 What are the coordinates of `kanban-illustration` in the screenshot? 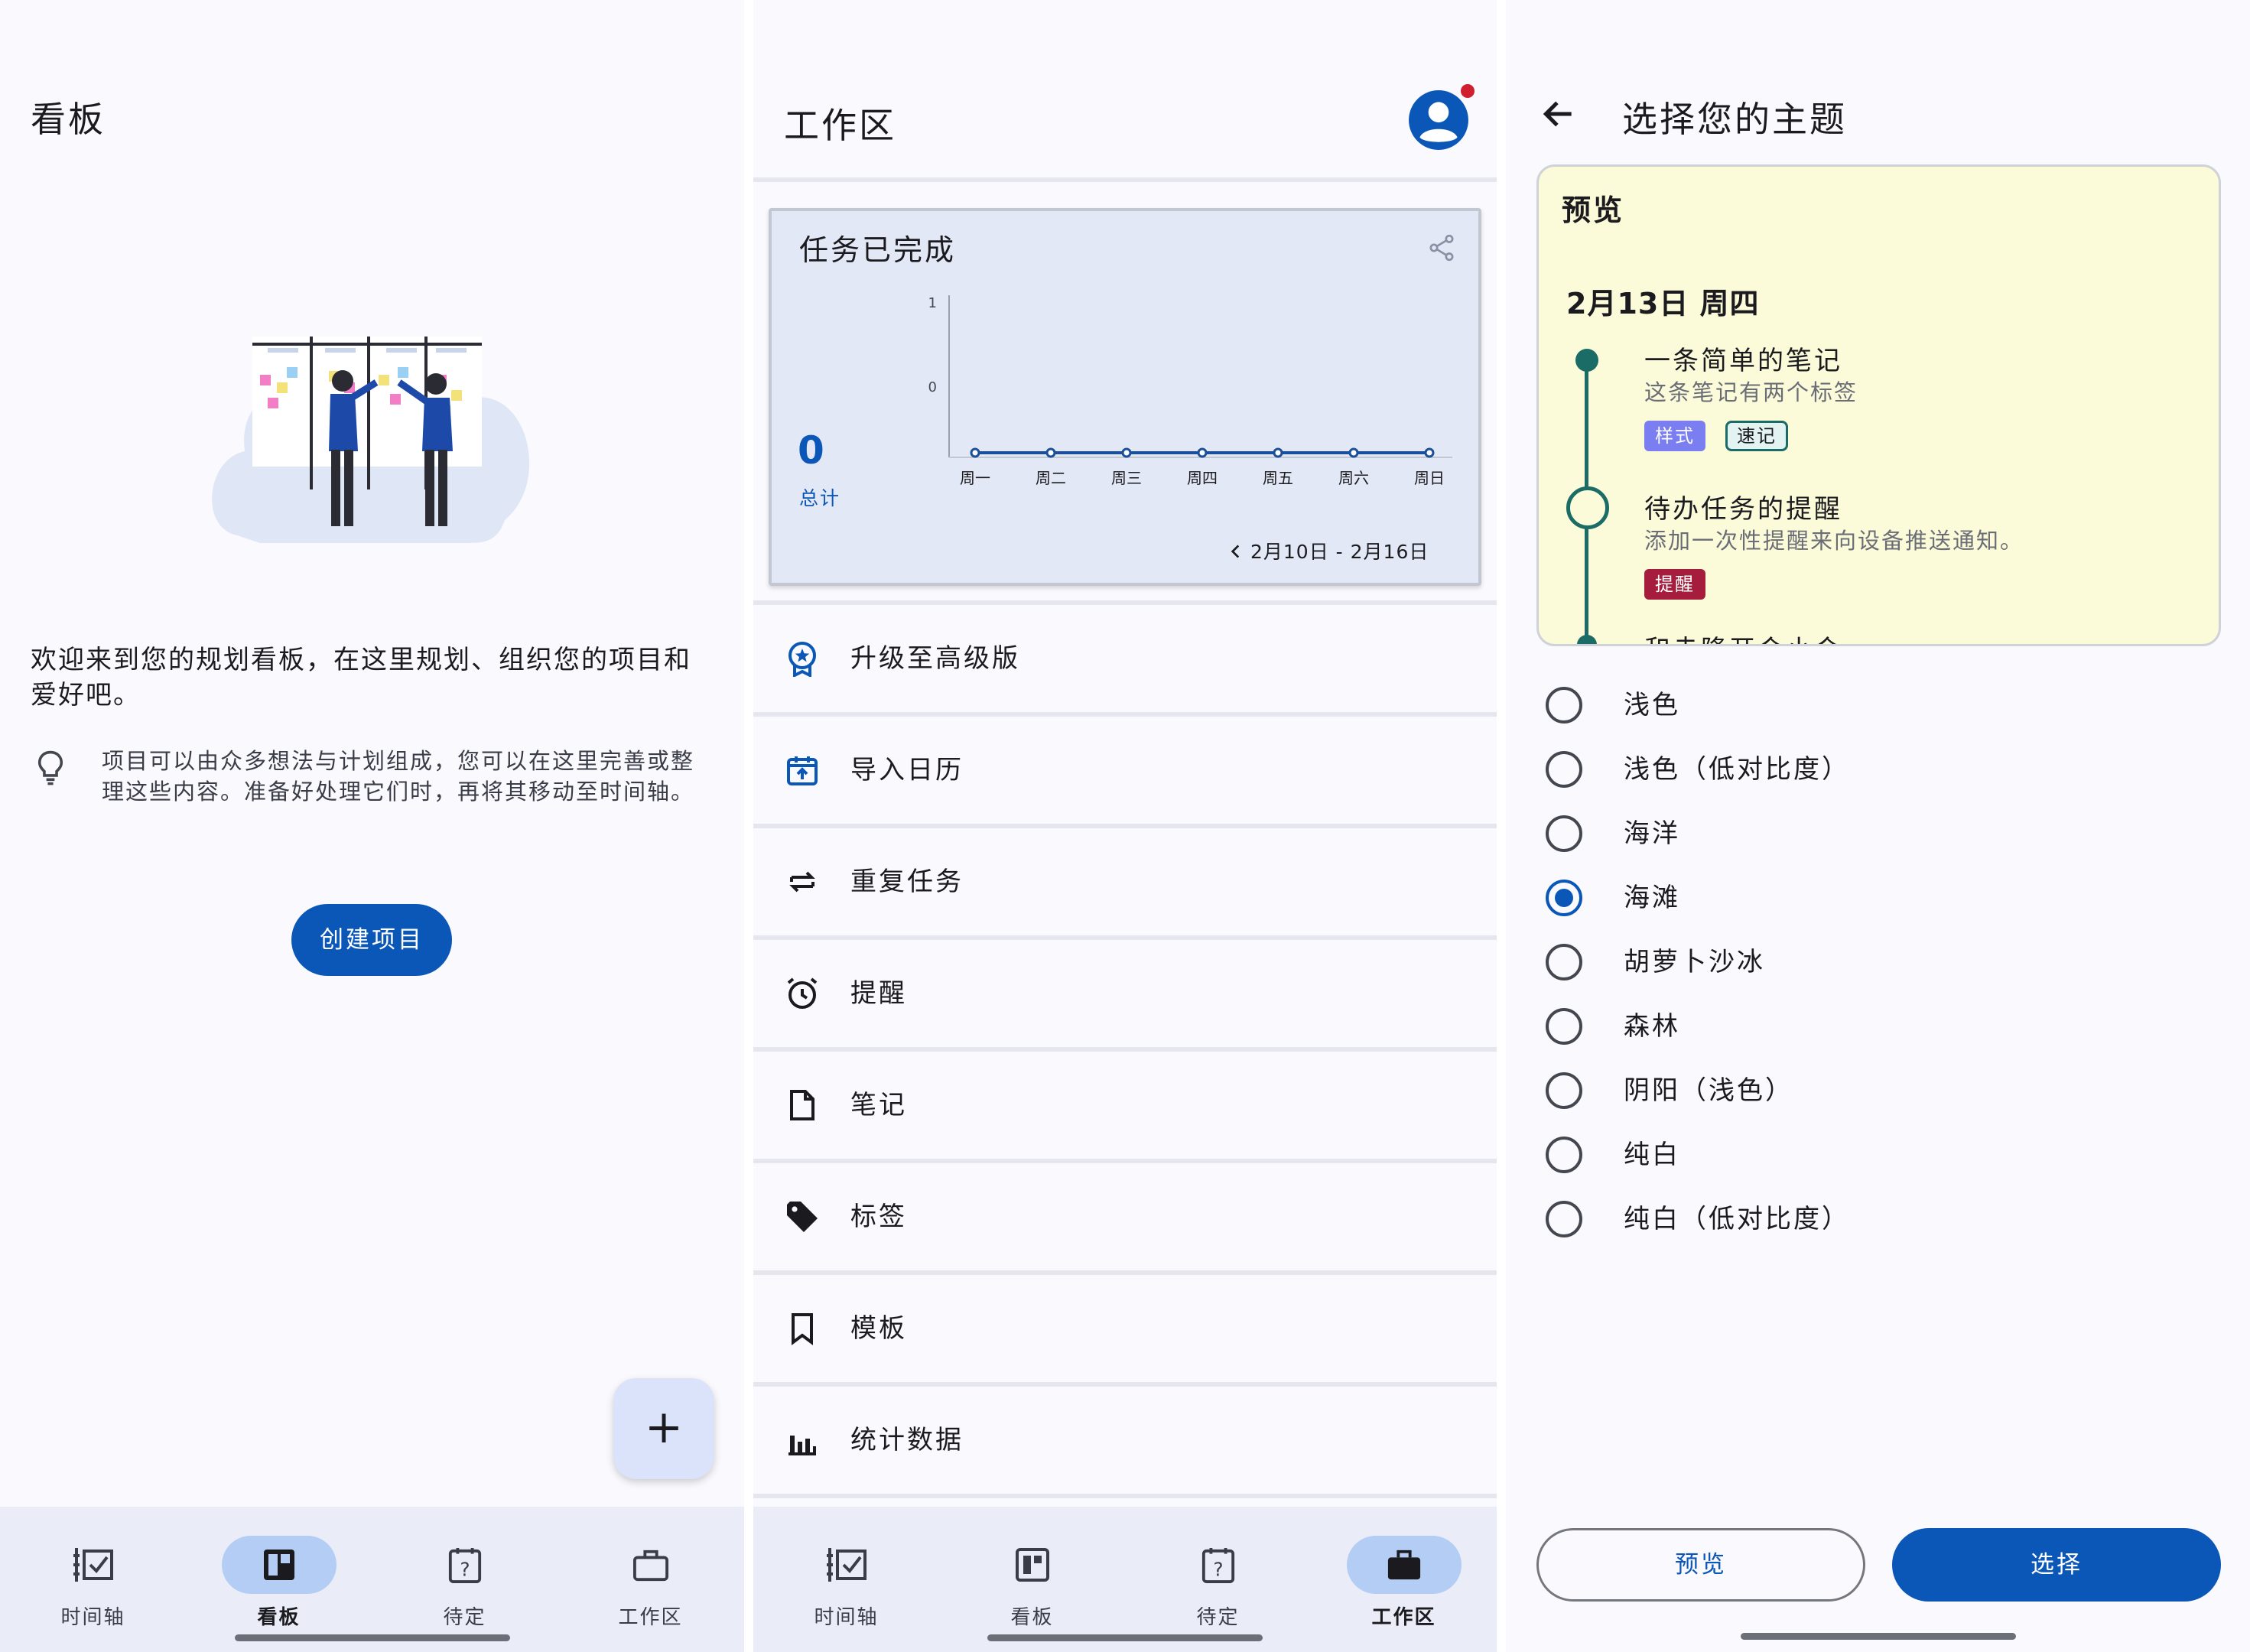 It's located at (371, 440).